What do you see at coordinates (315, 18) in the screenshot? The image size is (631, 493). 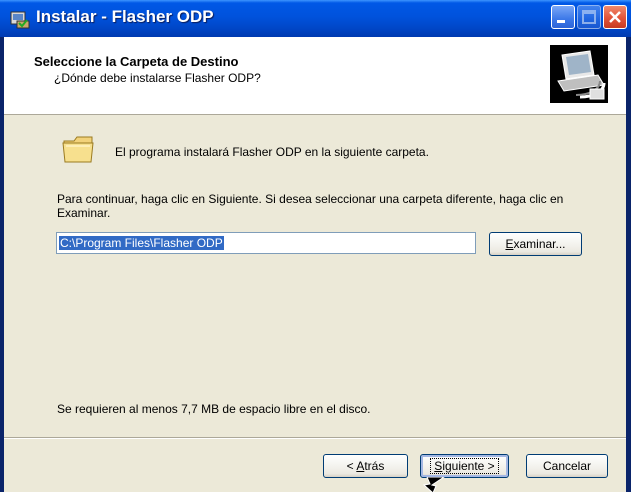 I see `title-bar: Instalar - Flasher ODP` at bounding box center [315, 18].